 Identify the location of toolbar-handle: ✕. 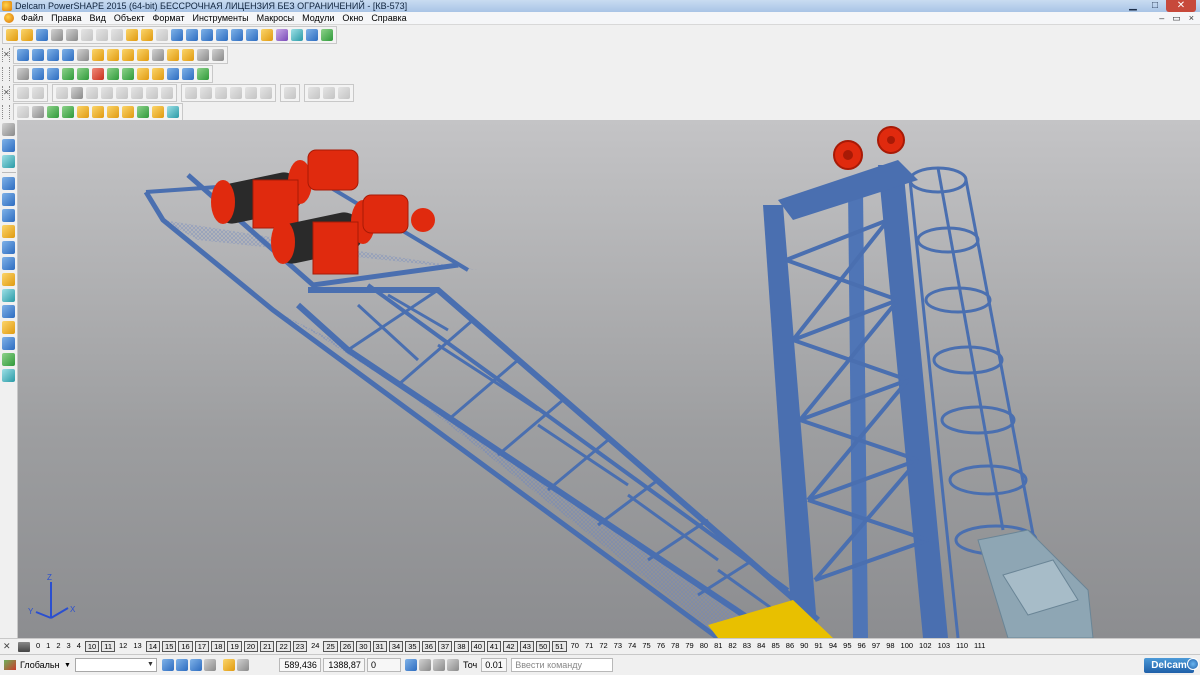
(6, 93).